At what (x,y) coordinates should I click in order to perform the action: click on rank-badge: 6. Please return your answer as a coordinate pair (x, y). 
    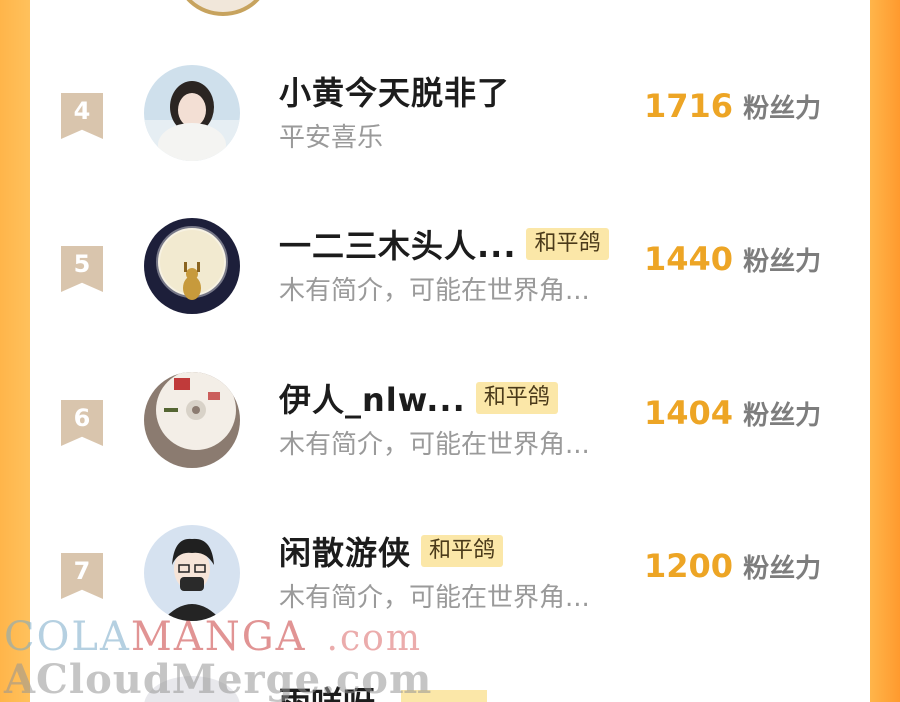
    Looking at the image, I should click on (82, 423).